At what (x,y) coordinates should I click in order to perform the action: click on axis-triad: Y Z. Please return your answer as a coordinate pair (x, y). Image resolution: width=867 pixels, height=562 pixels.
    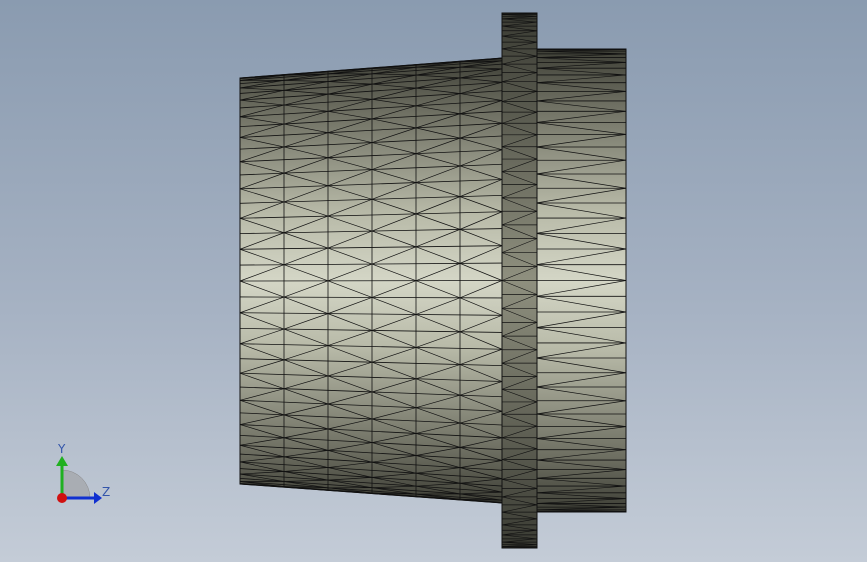
    Looking at the image, I should click on (83, 473).